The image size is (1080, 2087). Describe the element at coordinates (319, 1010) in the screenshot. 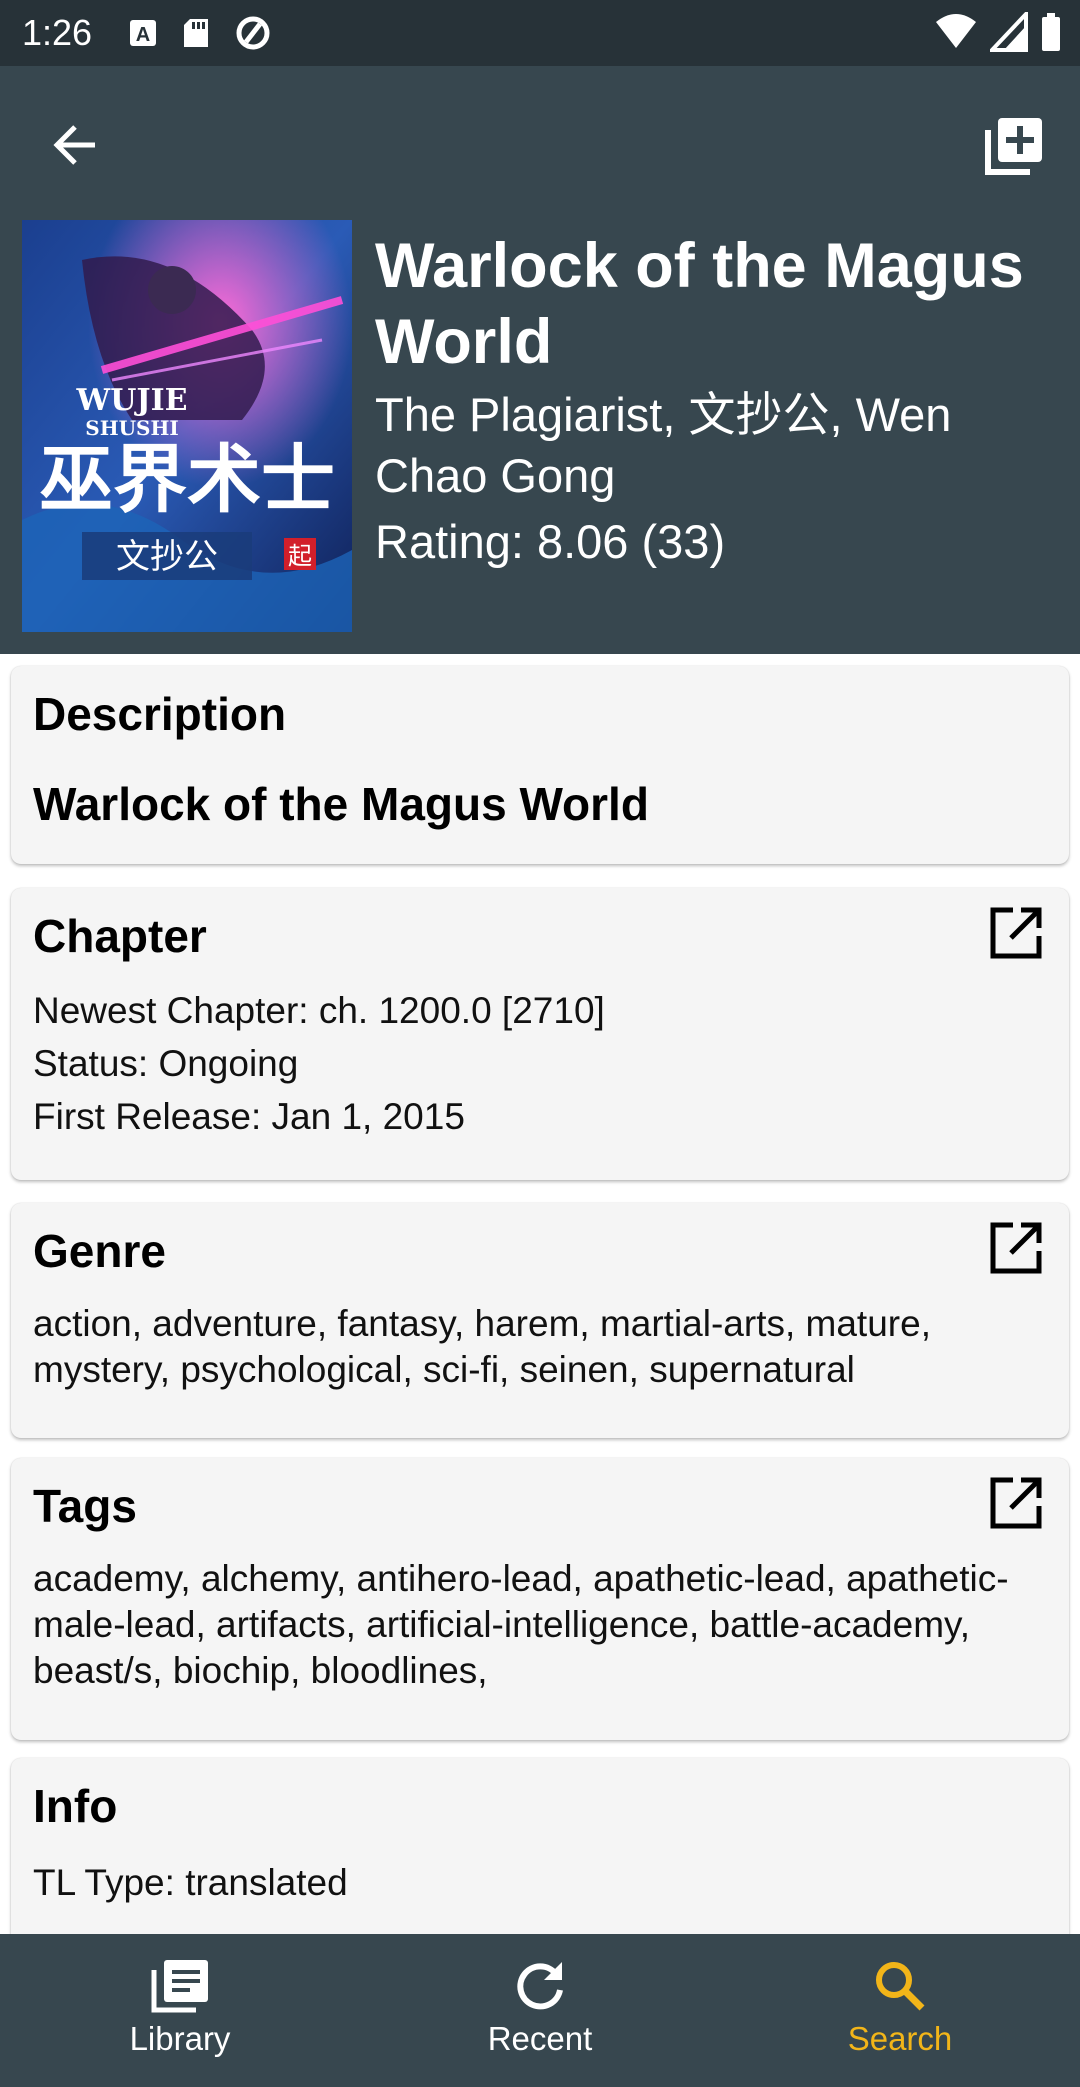

I see `newest-chapter: Newest Chapter: ch. 1200.0 [2710]` at that location.